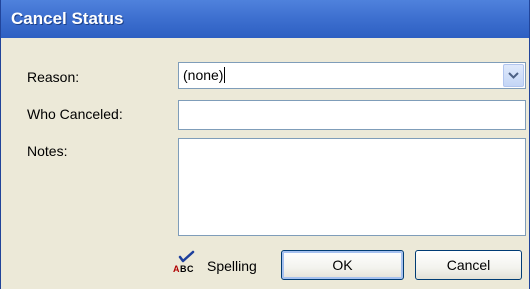 This screenshot has height=289, width=530. Describe the element at coordinates (204, 75) in the screenshot. I see `reason-value: (none)` at that location.